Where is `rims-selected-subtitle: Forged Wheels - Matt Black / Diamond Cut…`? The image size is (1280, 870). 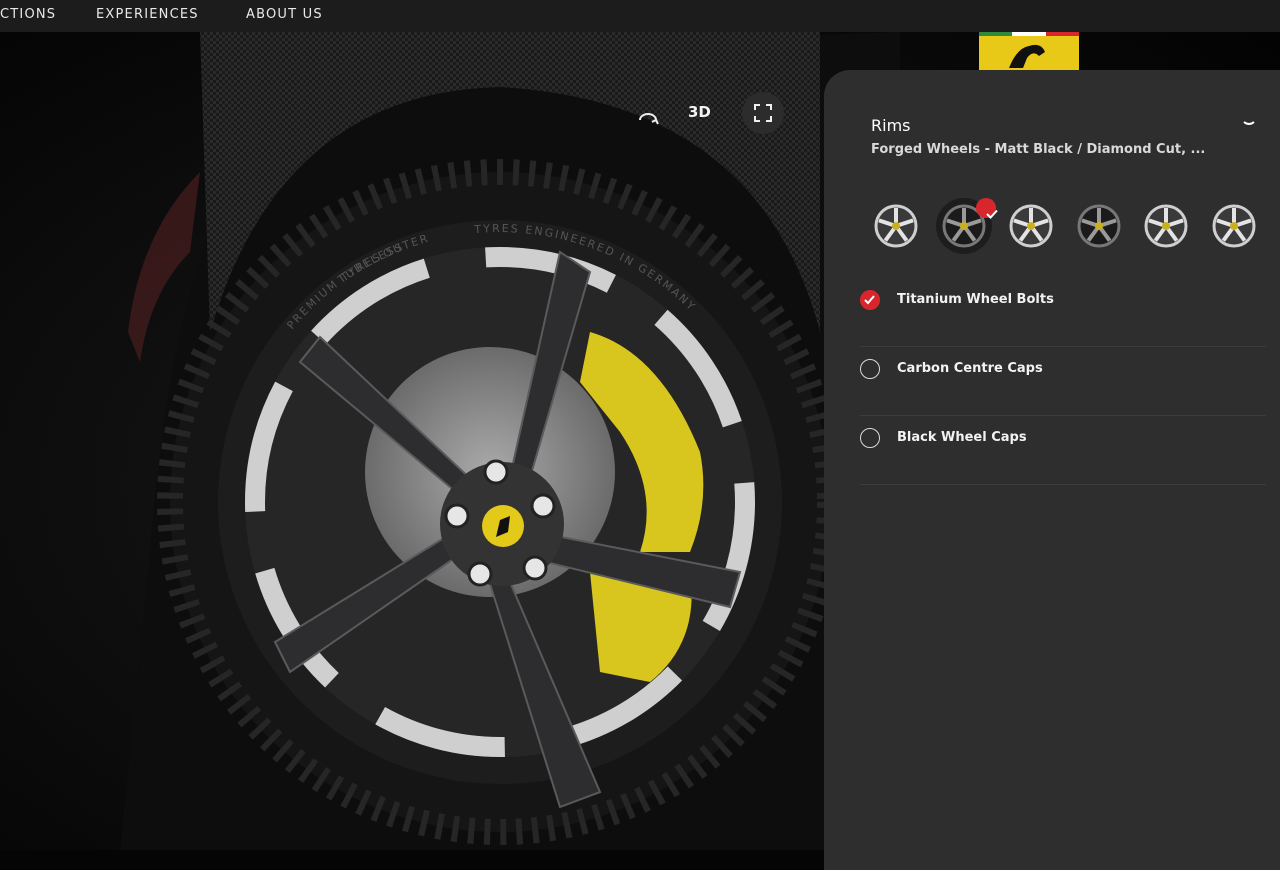 rims-selected-subtitle: Forged Wheels - Matt Black / Diamond Cut… is located at coordinates (1038, 149).